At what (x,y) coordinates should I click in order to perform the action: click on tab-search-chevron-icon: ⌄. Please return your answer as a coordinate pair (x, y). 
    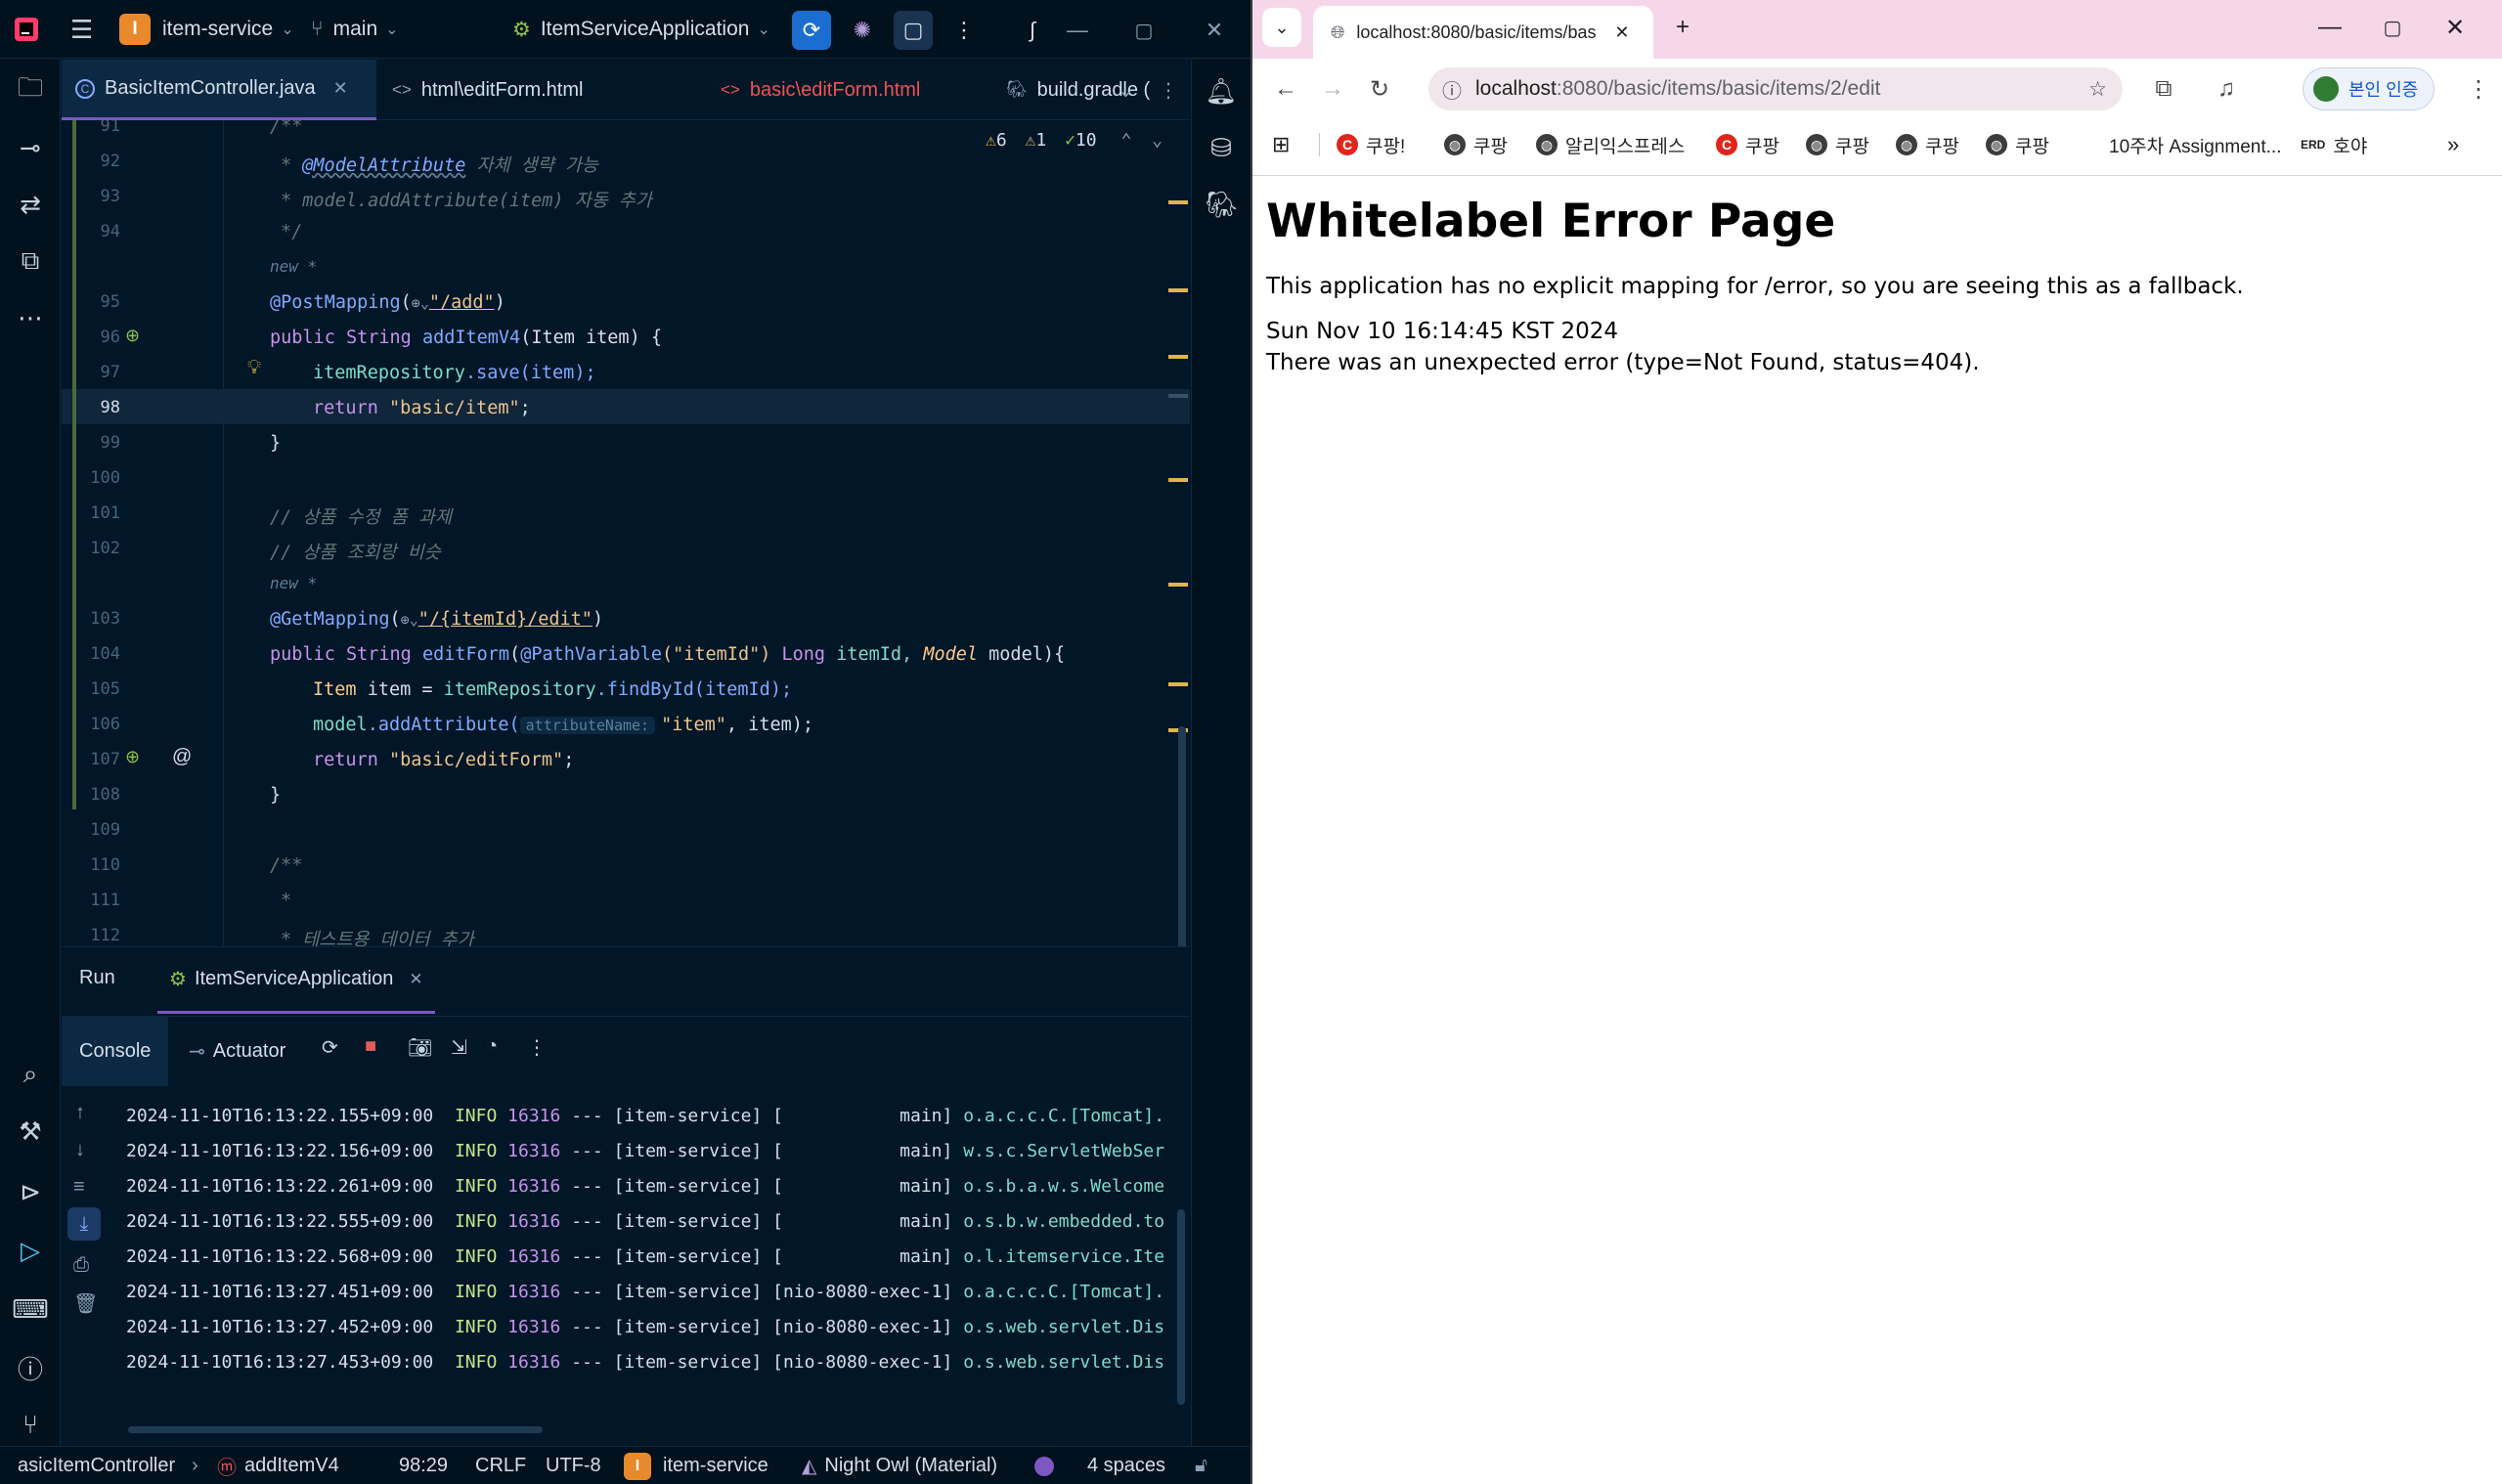
    Looking at the image, I should click on (1281, 27).